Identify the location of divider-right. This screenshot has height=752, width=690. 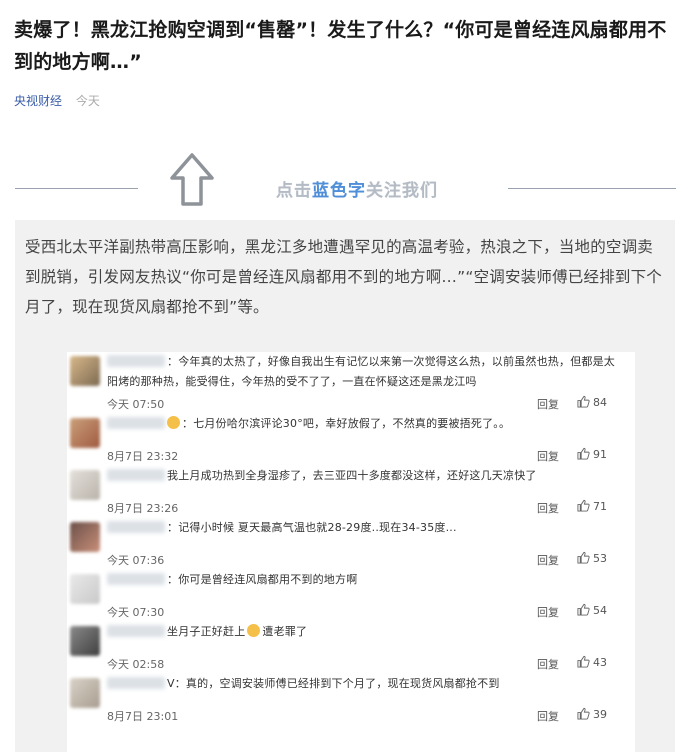
(592, 188).